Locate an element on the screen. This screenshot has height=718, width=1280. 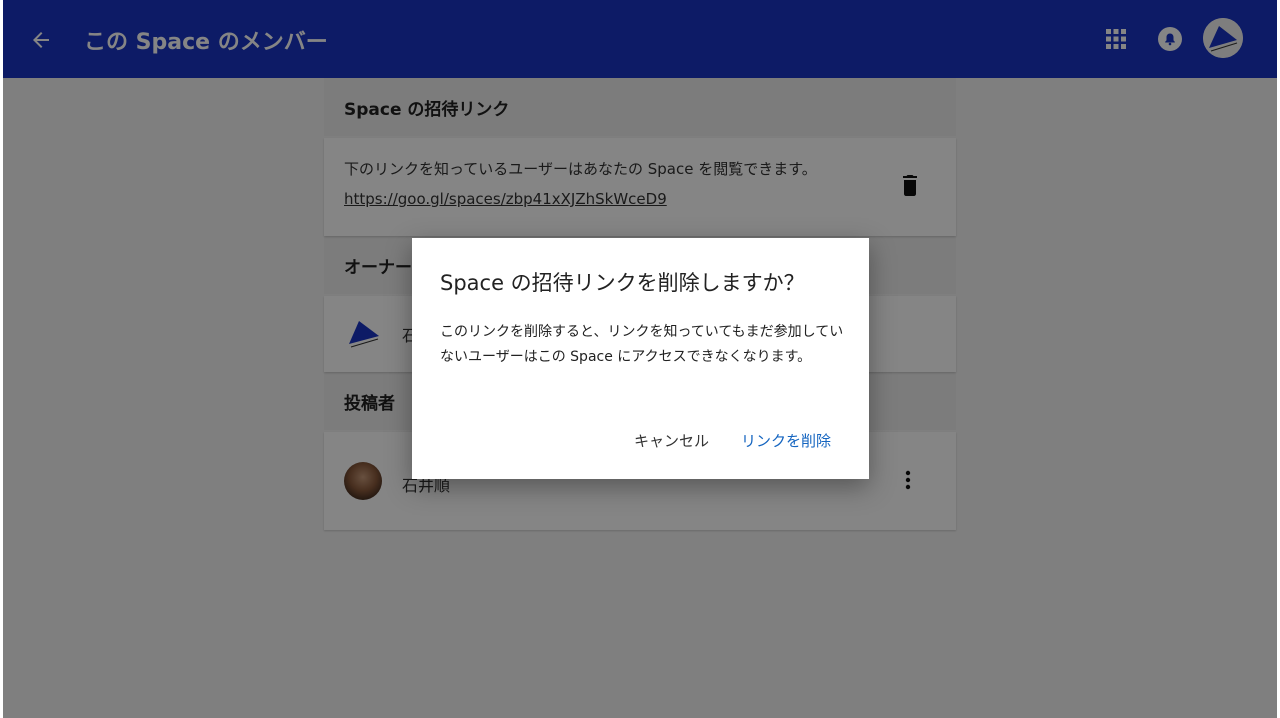
dialog-title: Space の招待リンクを削除しますか？ is located at coordinates (622, 283).